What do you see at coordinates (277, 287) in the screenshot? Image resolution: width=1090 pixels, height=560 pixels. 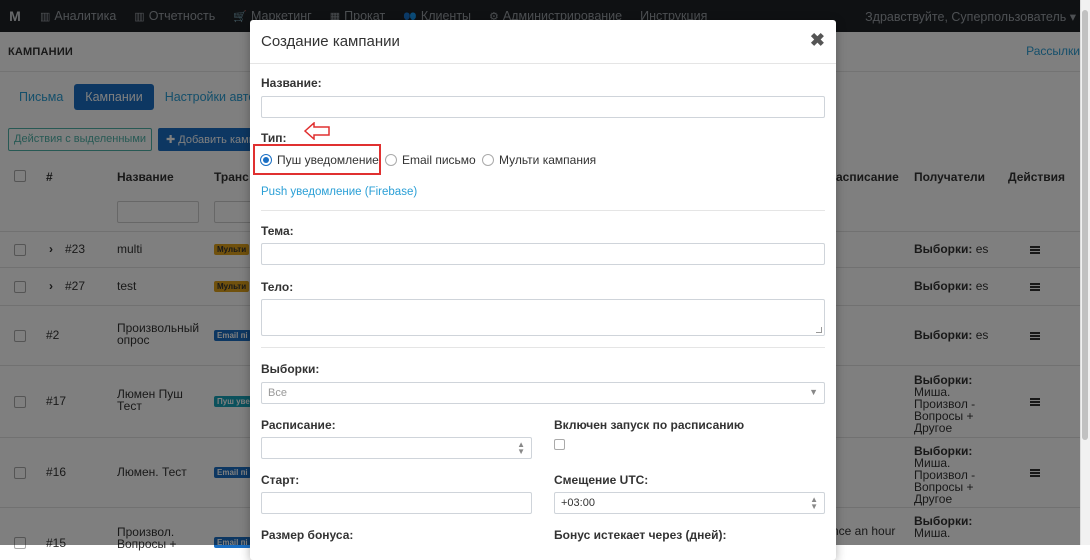 I see `body-label: Тело:` at bounding box center [277, 287].